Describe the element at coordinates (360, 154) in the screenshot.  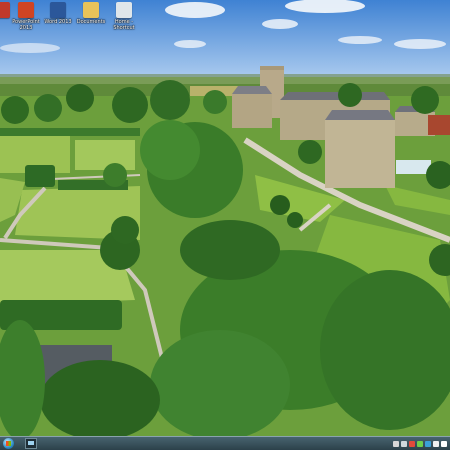
I see `abbey-wing` at that location.